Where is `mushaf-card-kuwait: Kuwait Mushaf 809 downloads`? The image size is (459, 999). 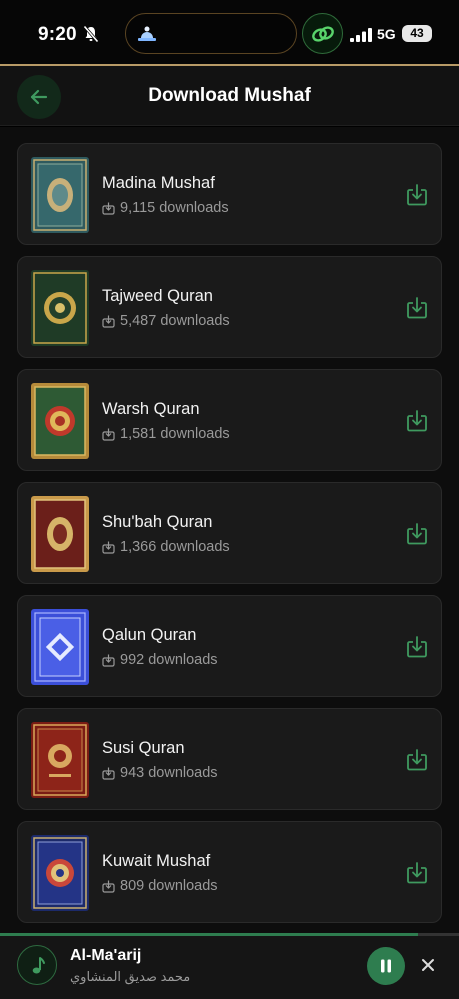
mushaf-card-kuwait: Kuwait Mushaf 809 downloads is located at coordinates (229, 872).